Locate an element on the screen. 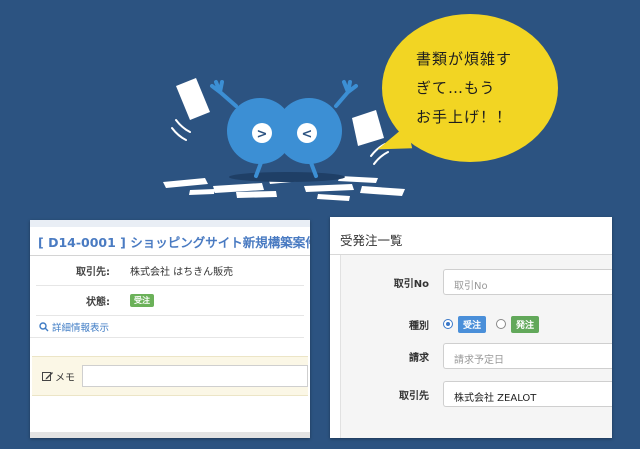  details-link-label: 詳細情報表示 is located at coordinates (81, 328).